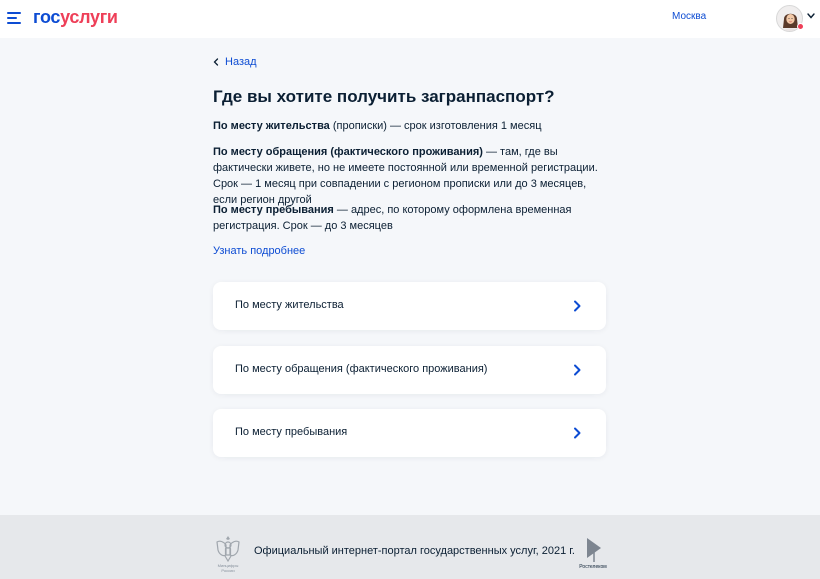 The height and width of the screenshot is (579, 820). I want to click on logo-part-gos: гос, so click(47, 17).